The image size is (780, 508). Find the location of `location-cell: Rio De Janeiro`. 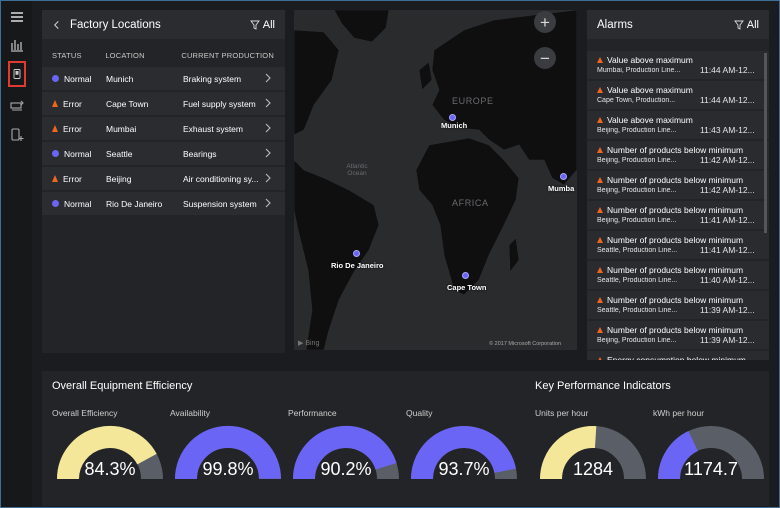

location-cell: Rio De Janeiro is located at coordinates (134, 203).